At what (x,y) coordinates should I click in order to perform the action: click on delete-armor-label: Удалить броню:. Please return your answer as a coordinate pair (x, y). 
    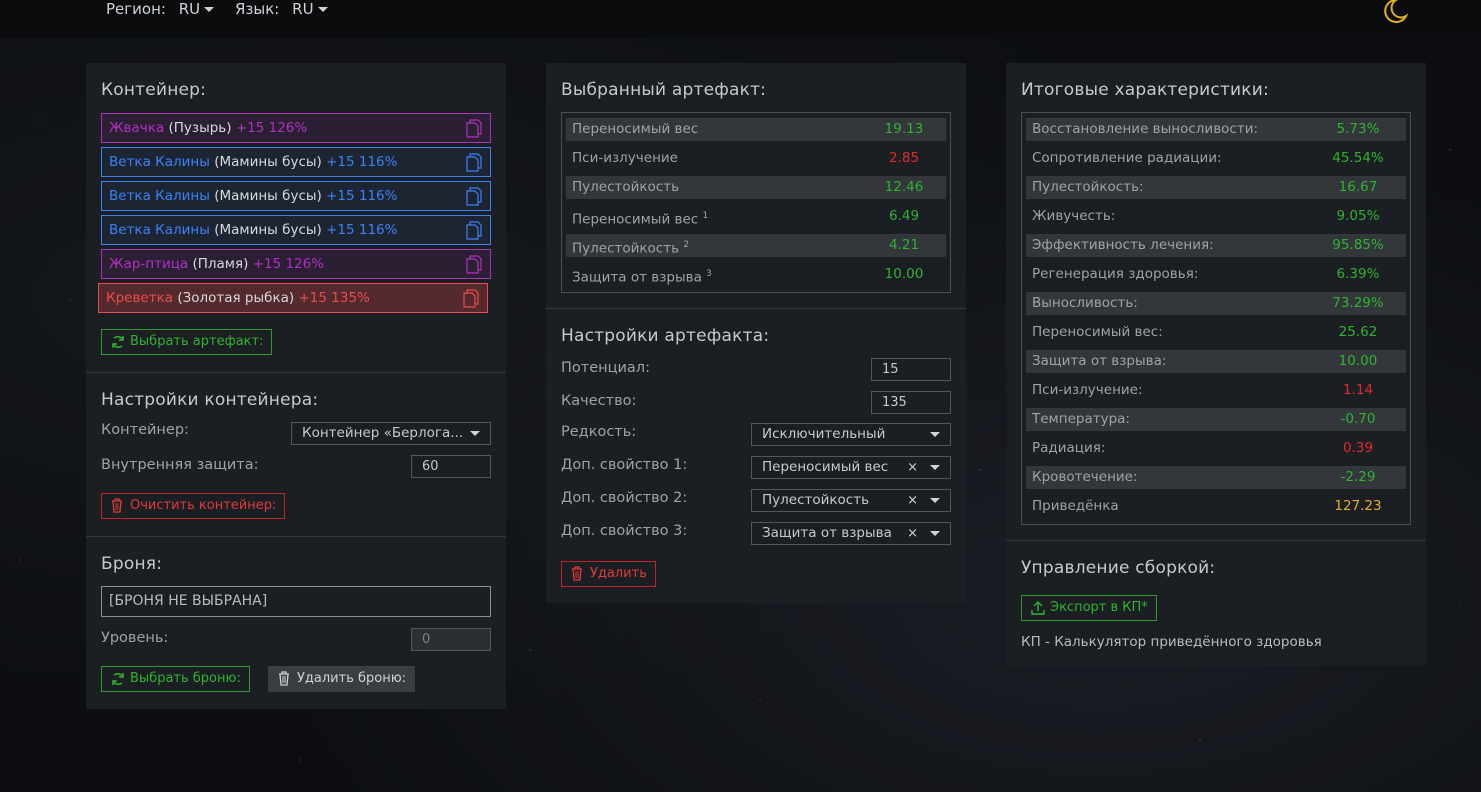
    Looking at the image, I should click on (352, 678).